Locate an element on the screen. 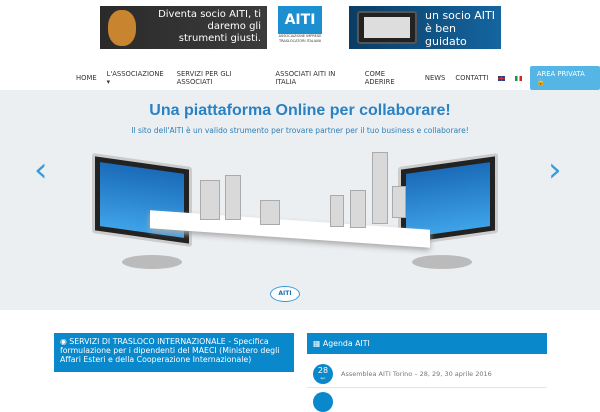  hero-title: Una piattaforma Online per collaborare! is located at coordinates (300, 110).